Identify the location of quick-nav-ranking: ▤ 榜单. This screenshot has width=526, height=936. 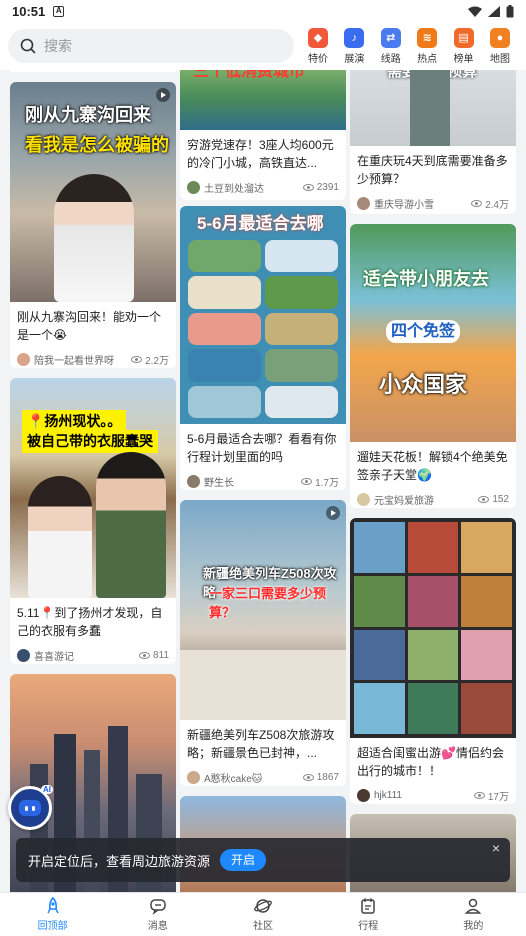
(464, 46).